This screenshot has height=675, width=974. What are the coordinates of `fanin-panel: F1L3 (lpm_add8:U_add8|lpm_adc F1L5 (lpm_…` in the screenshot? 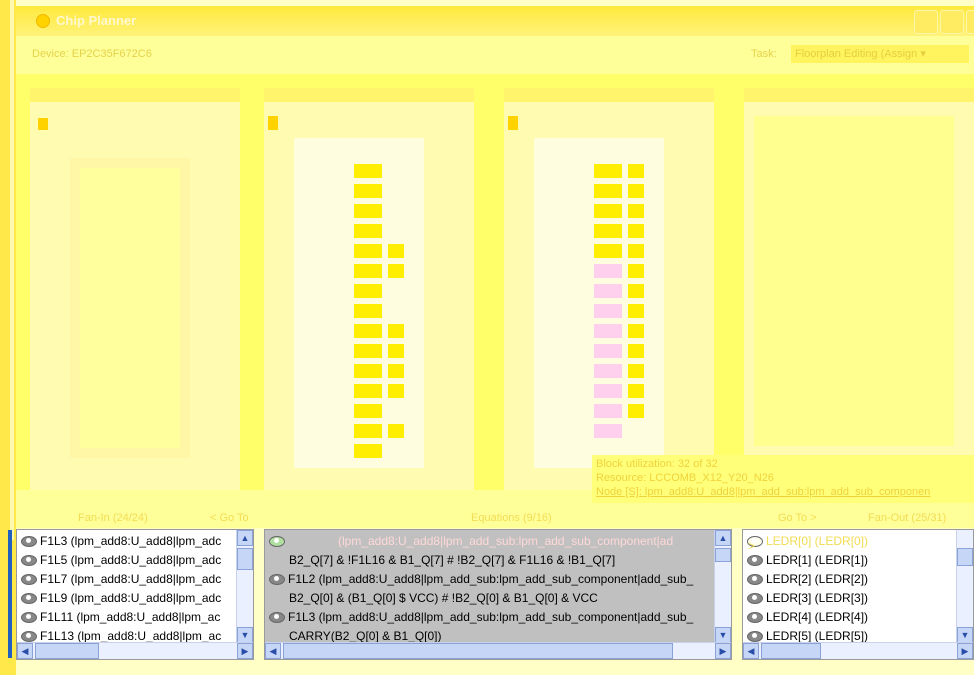 It's located at (135, 594).